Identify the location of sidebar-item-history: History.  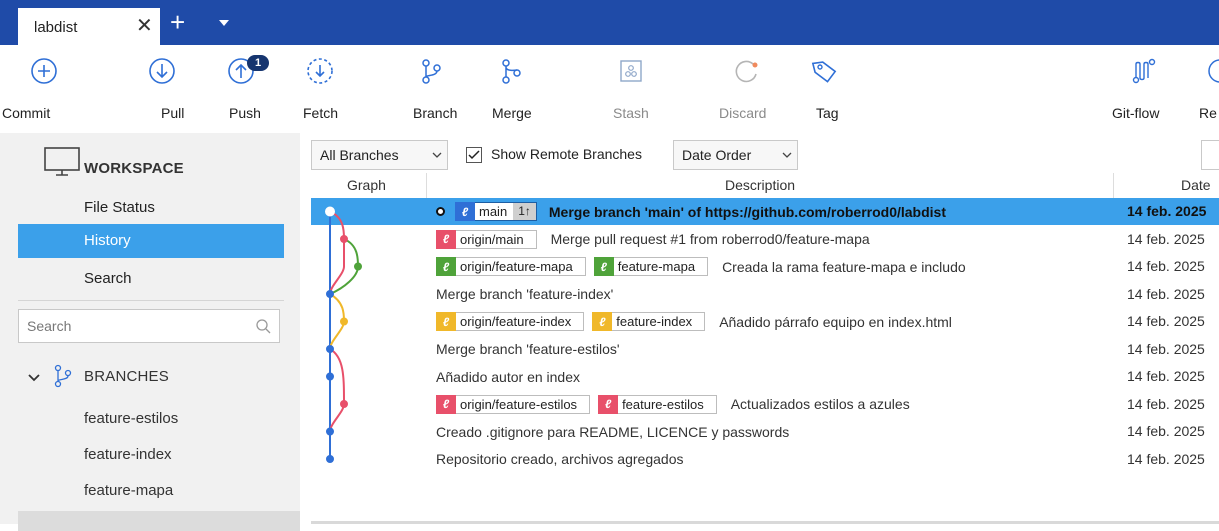
(151, 241).